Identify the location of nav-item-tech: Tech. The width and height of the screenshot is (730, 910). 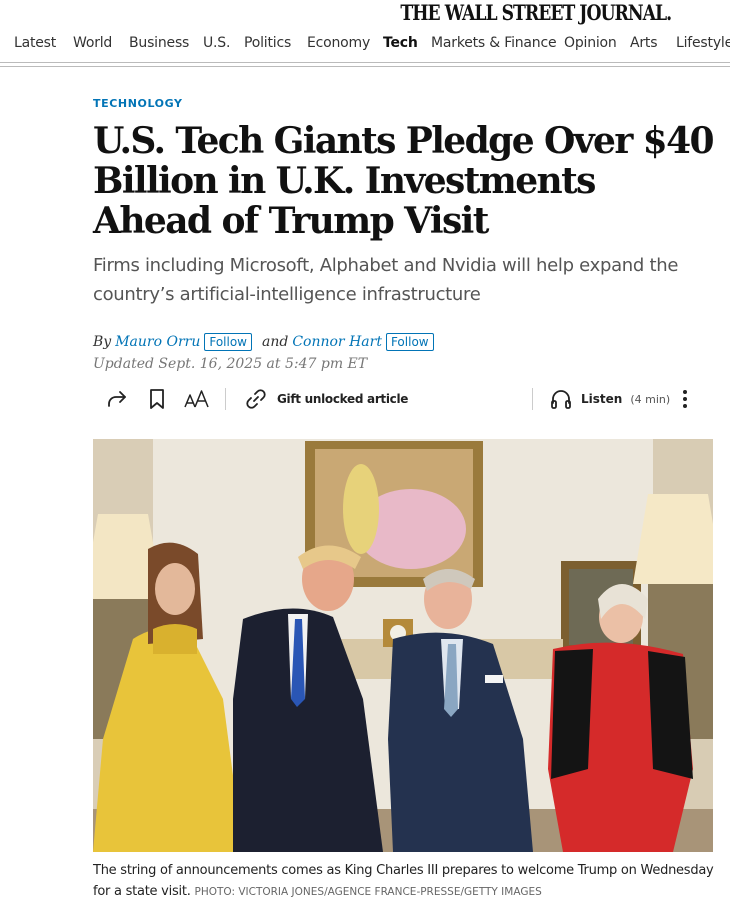
(400, 43).